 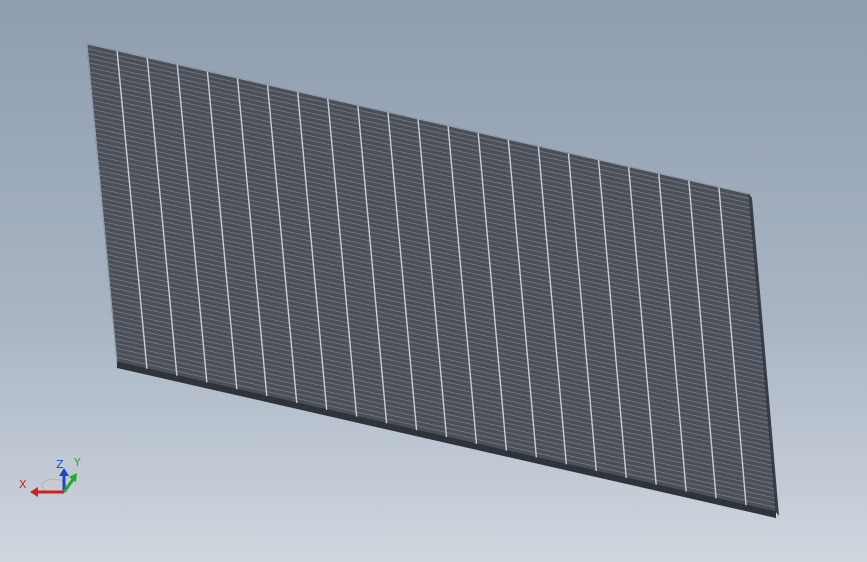 I want to click on x-axis-label: X, so click(x=23, y=484).